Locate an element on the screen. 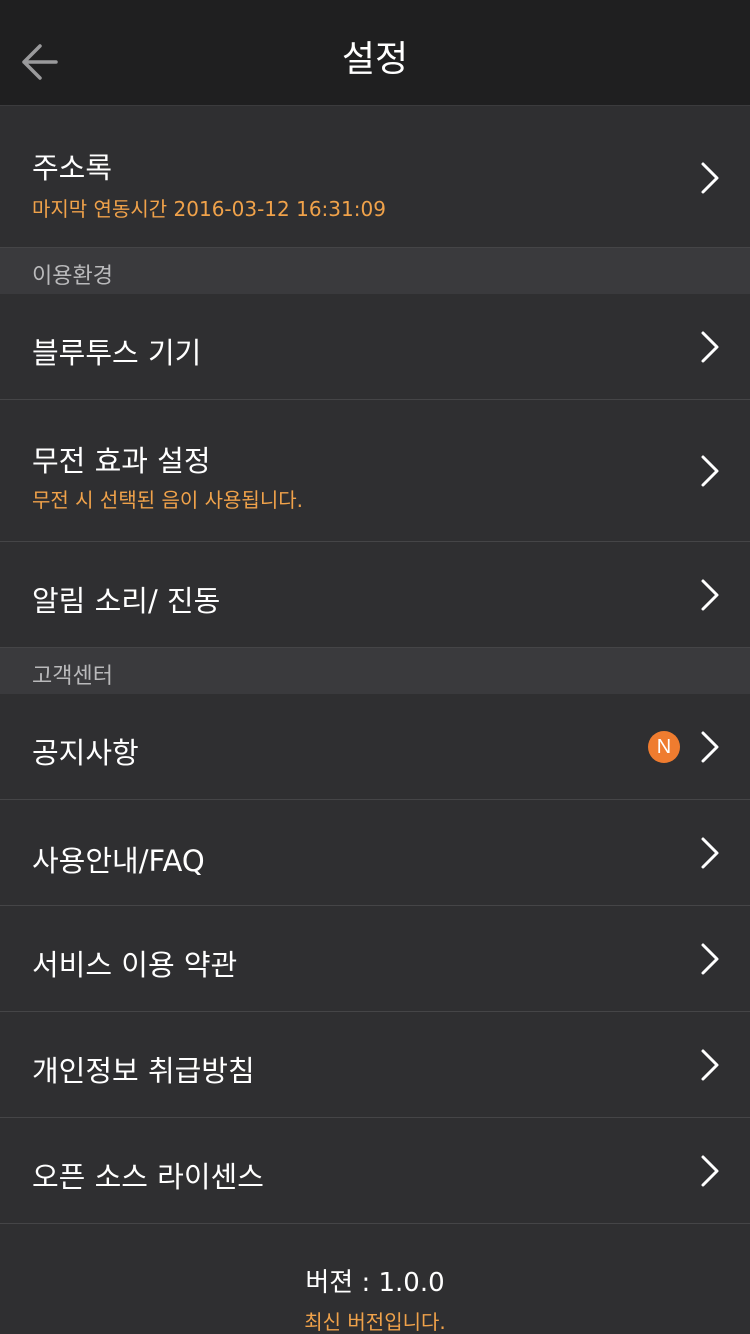 This screenshot has height=1334, width=750. license-title: 오픈 소스 라이센스 is located at coordinates (148, 1177).